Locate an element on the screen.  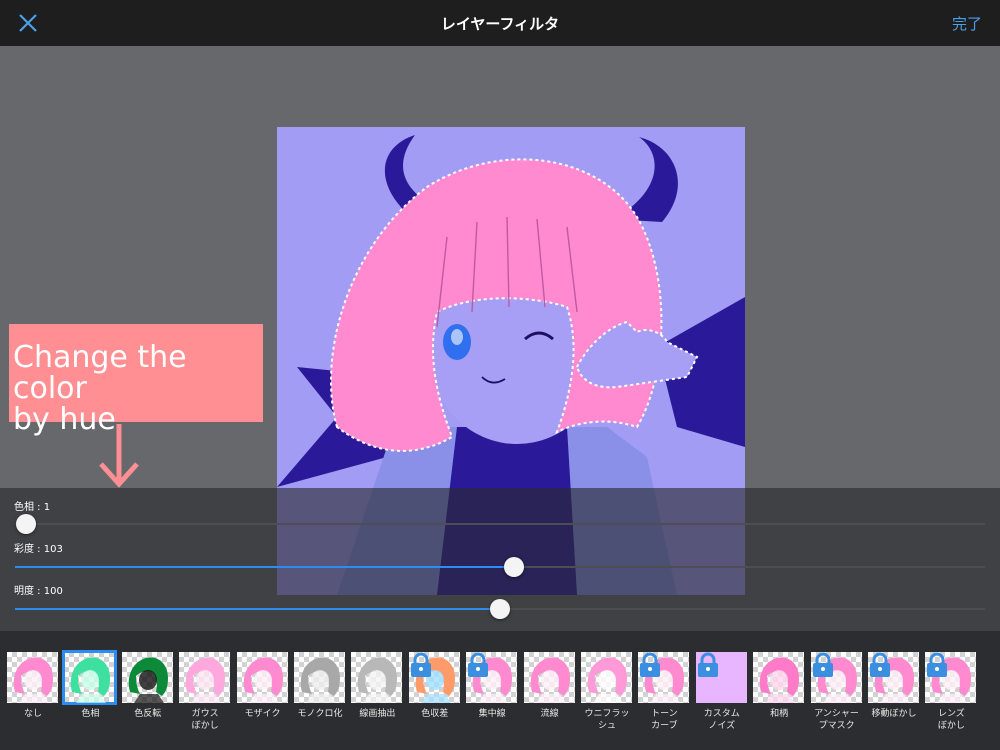
filter-label: カスタム ノイズ is located at coordinates (721, 720).